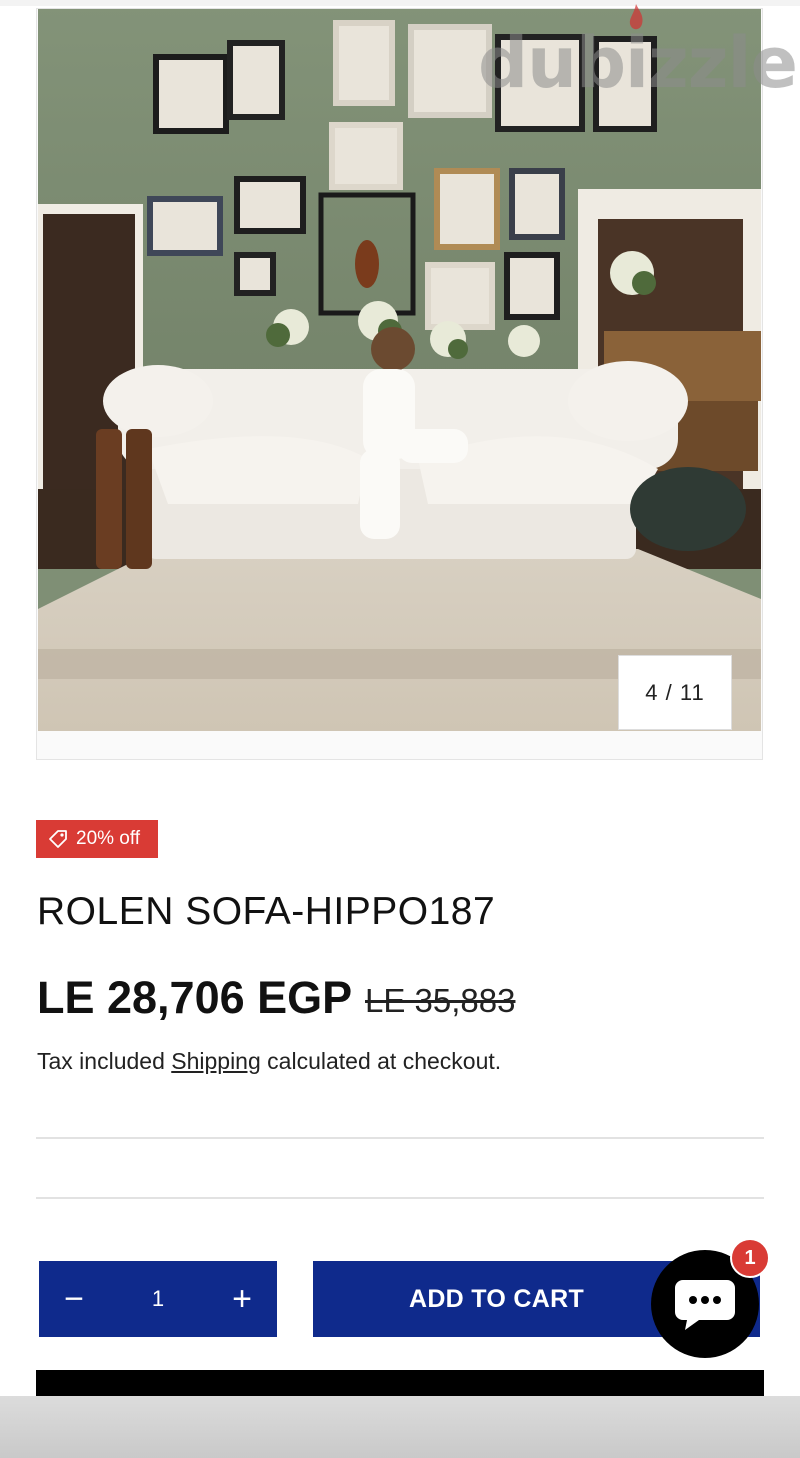 This screenshot has height=1458, width=800. Describe the element at coordinates (675, 692) in the screenshot. I see `image-counter: 4 / 11` at that location.